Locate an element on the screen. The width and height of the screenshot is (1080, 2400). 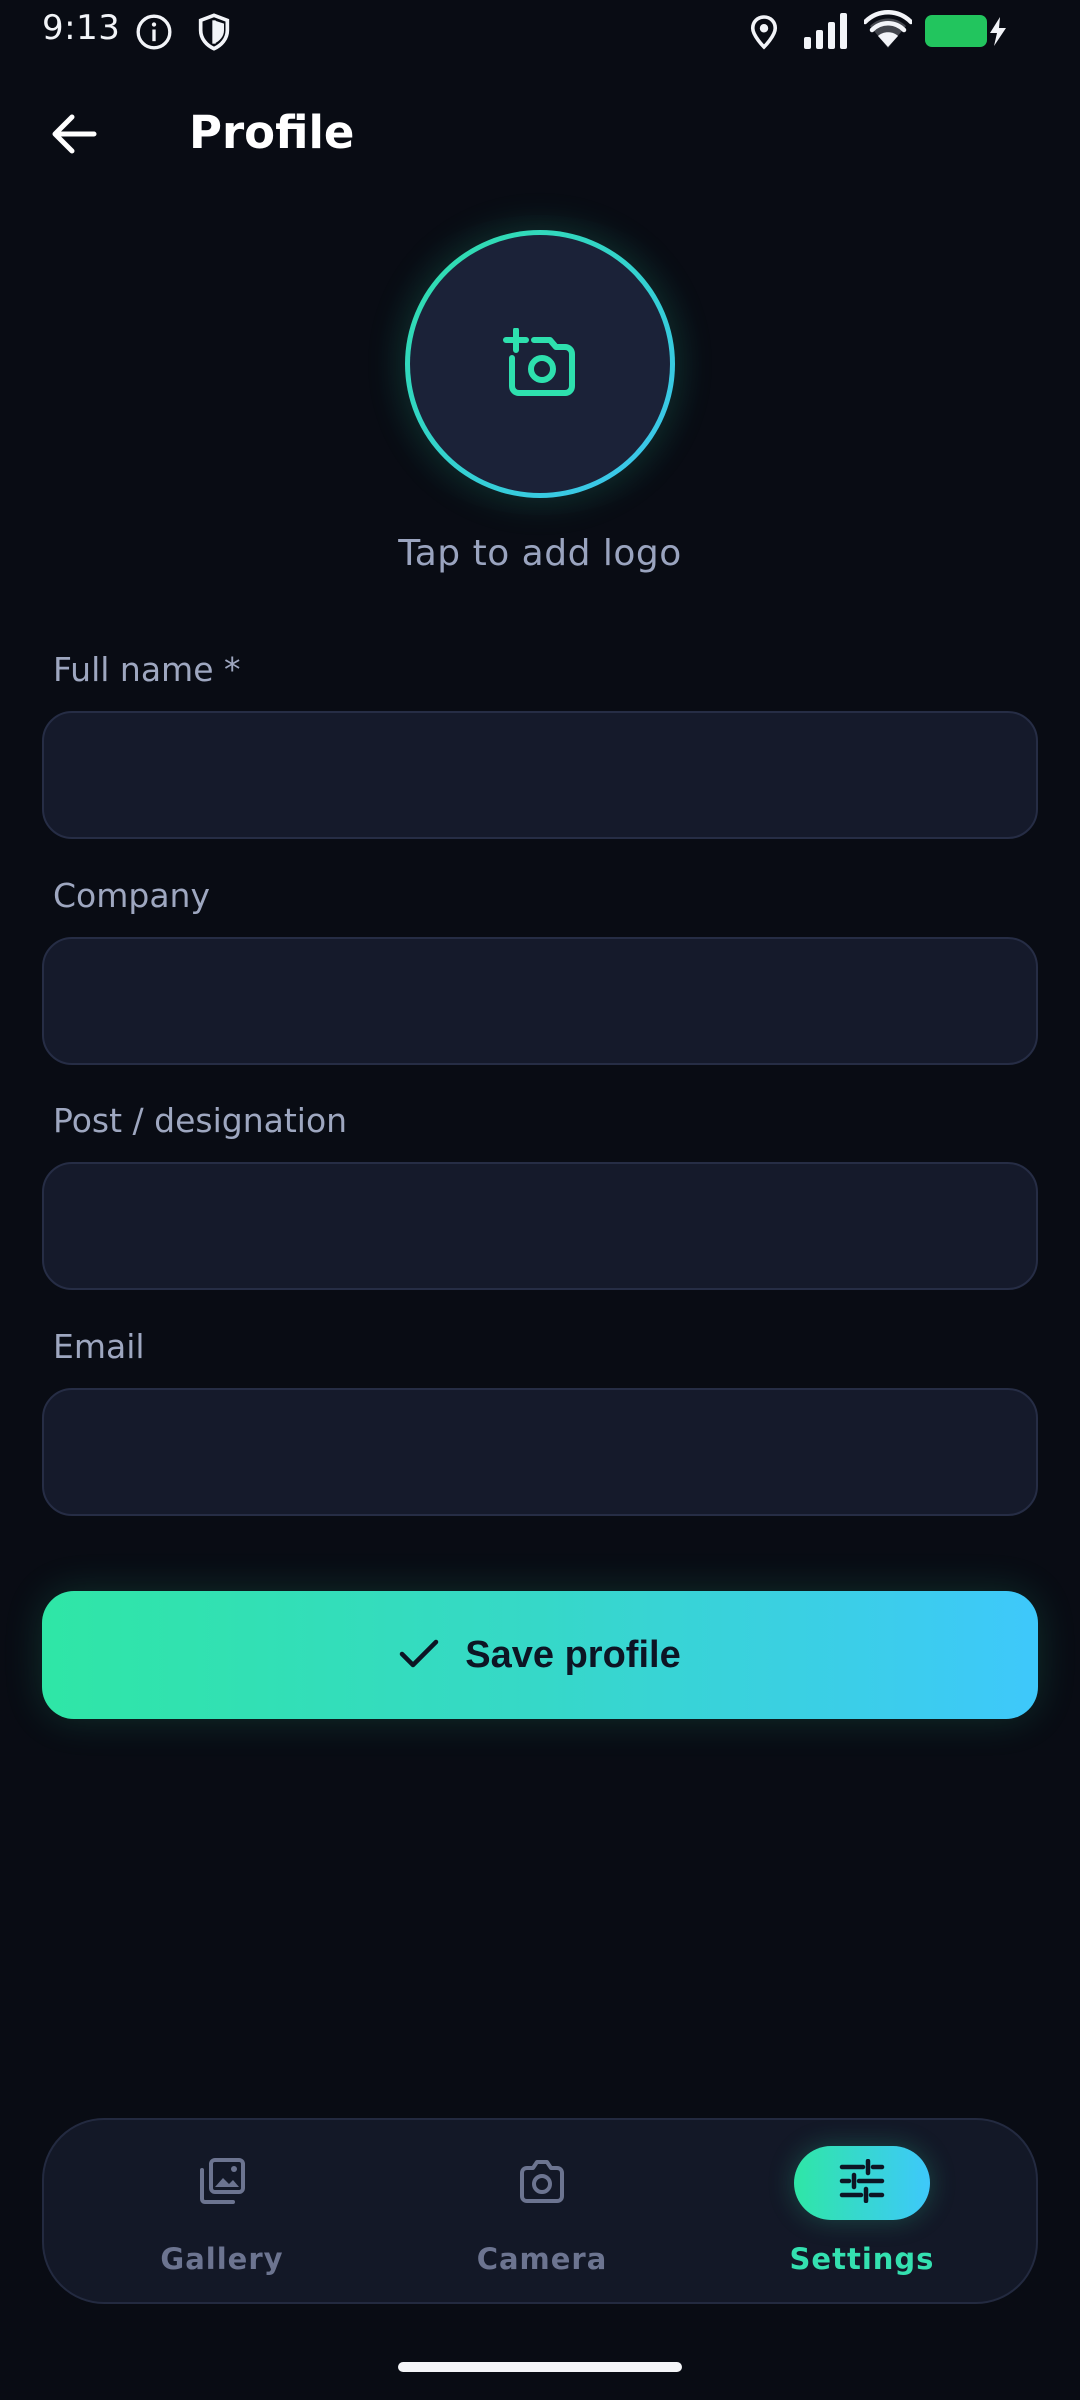
back-button is located at coordinates (74, 136).